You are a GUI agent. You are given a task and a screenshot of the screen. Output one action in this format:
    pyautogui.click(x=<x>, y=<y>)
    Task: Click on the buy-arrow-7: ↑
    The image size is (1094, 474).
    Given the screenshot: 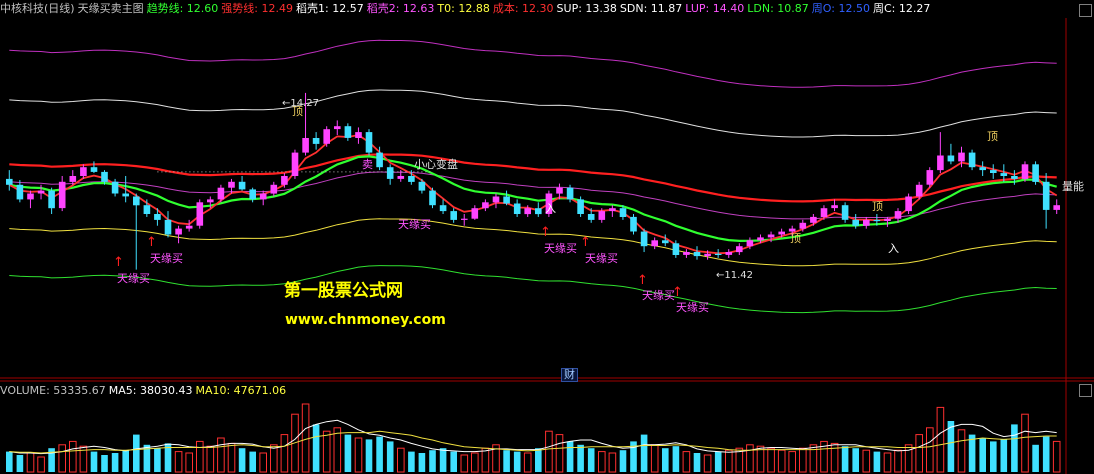 What is the action you would take?
    pyautogui.click(x=677, y=292)
    